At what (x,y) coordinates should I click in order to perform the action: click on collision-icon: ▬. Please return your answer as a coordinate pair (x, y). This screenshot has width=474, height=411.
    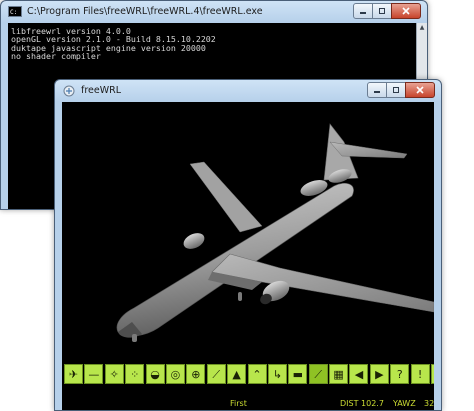
    Looking at the image, I should click on (297, 374).